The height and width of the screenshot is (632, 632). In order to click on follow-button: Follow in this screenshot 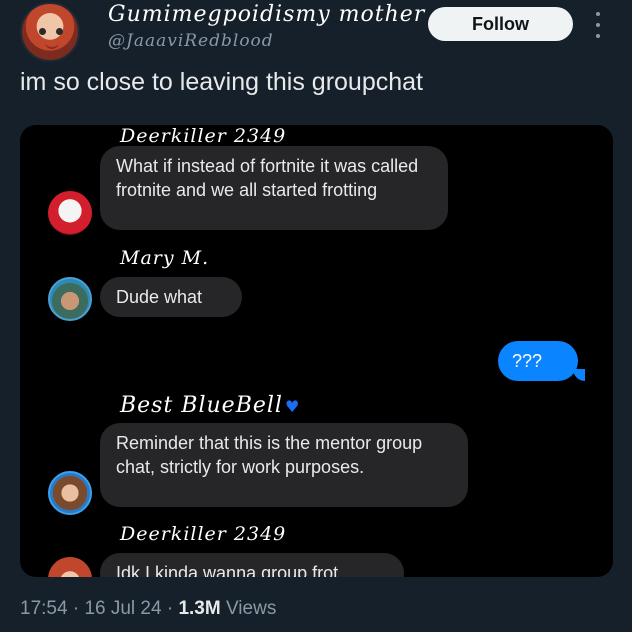, I will do `click(500, 24)`.